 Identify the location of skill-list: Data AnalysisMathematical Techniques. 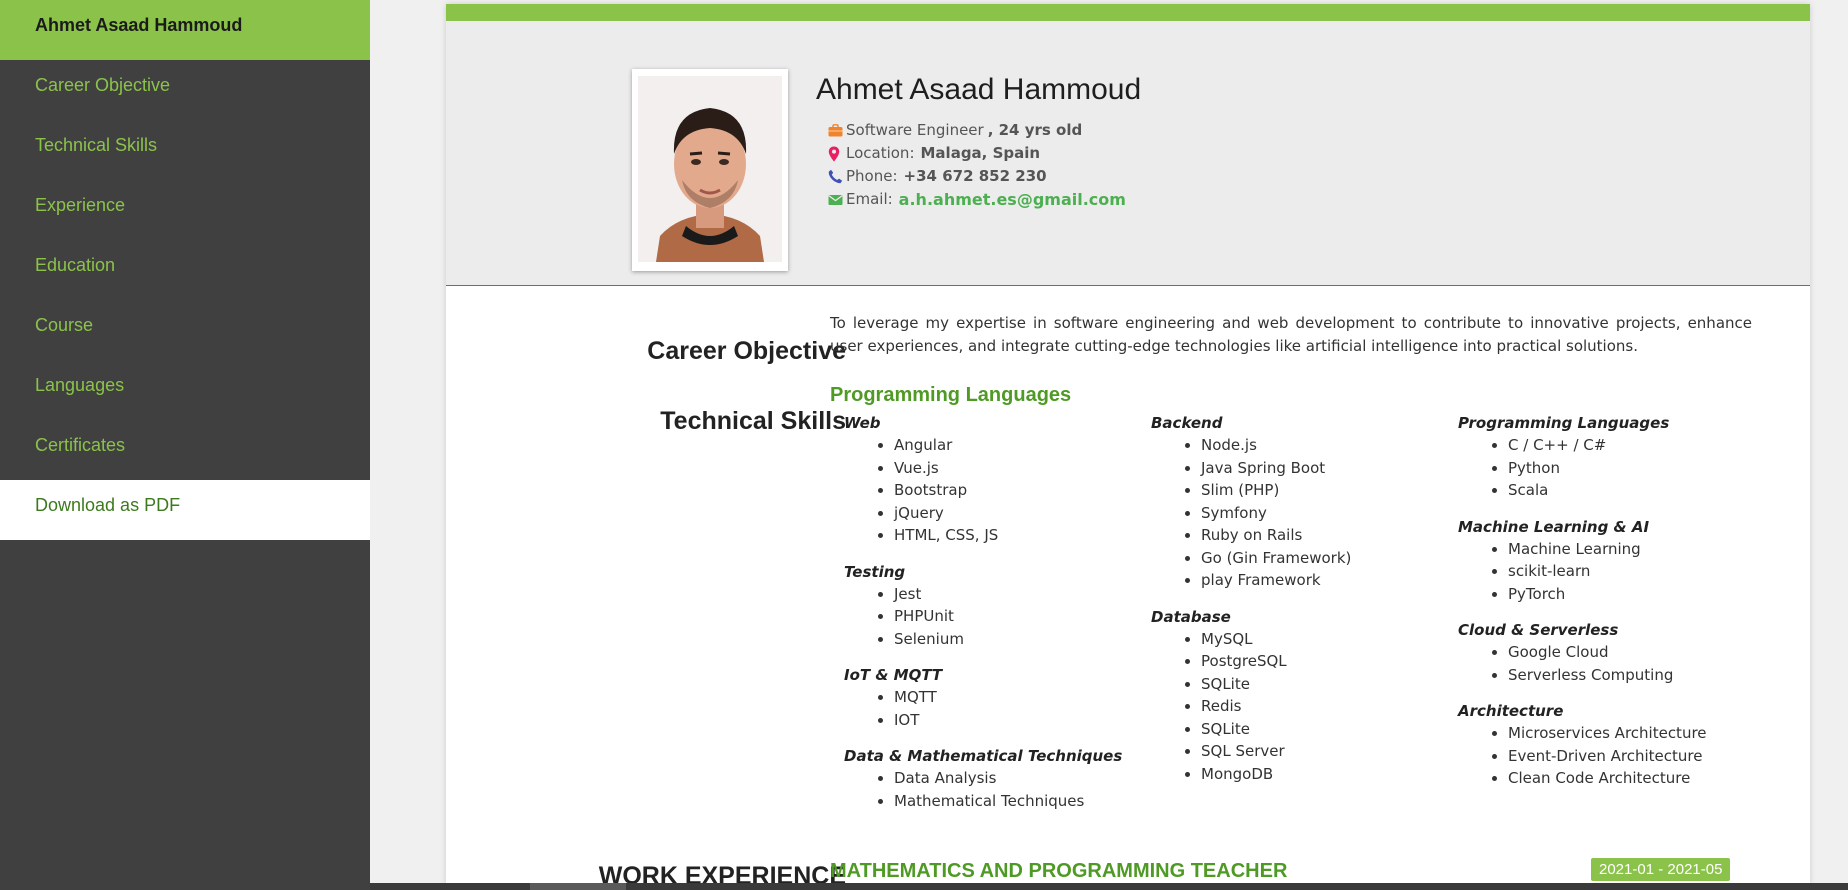
(994, 789).